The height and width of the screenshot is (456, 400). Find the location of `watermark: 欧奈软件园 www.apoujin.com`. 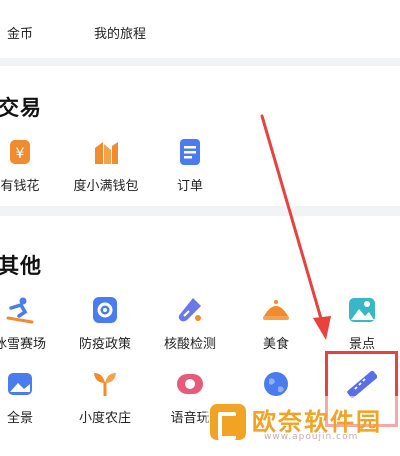

watermark: 欧奈软件园 www.apoujin.com is located at coordinates (303, 421).